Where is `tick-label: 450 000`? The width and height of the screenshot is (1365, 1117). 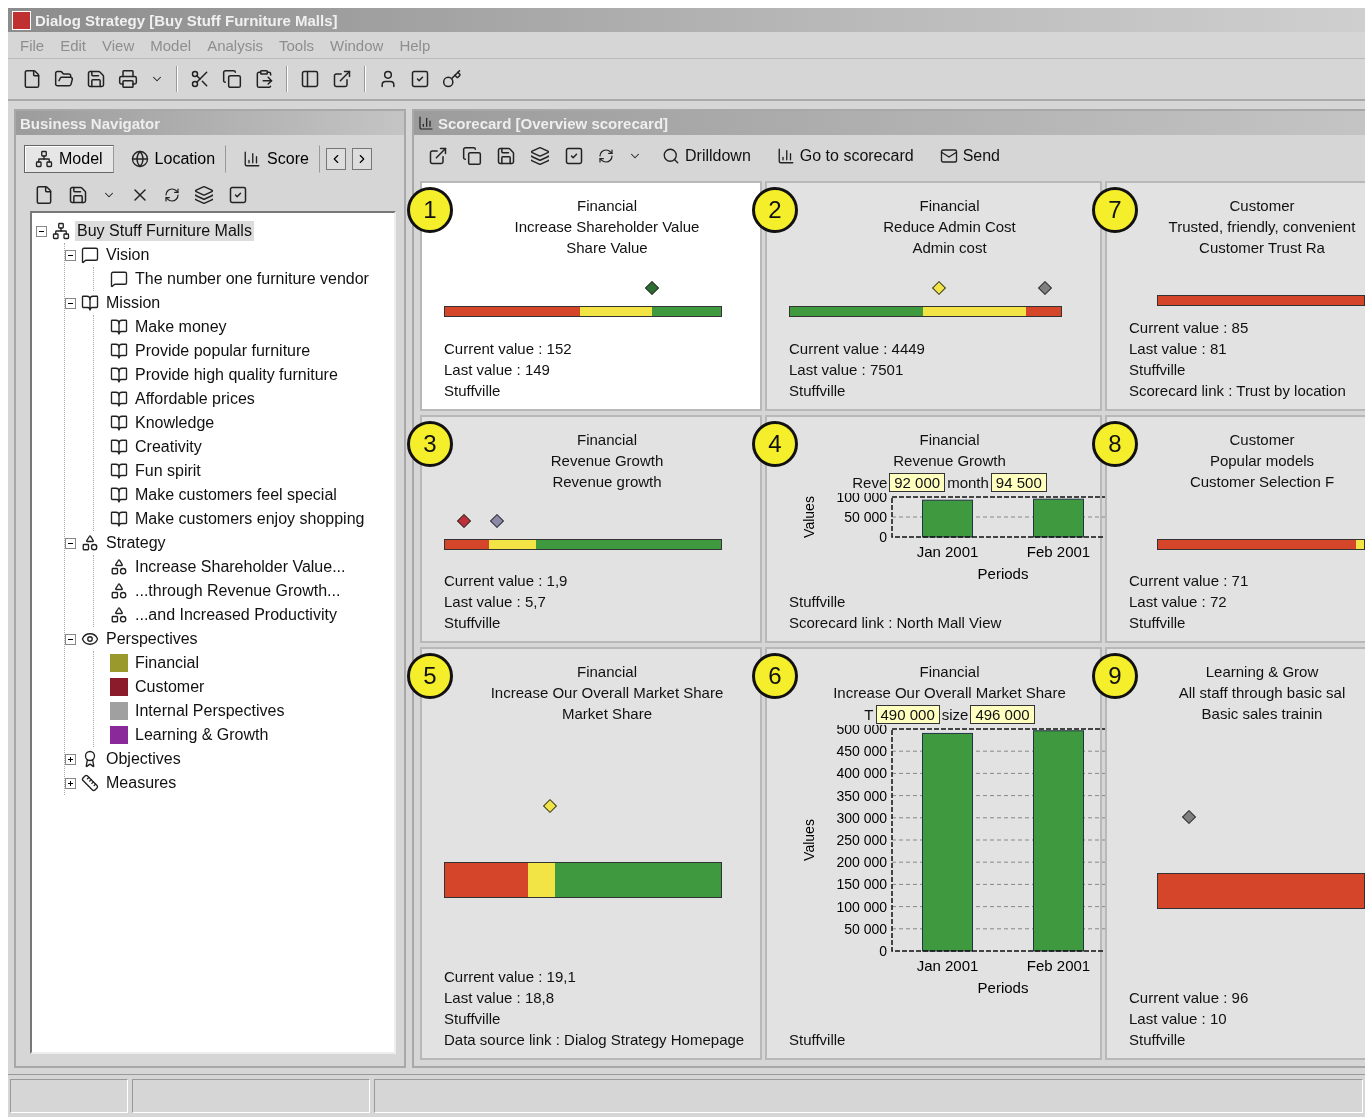
tick-label: 450 000 is located at coordinates (861, 751).